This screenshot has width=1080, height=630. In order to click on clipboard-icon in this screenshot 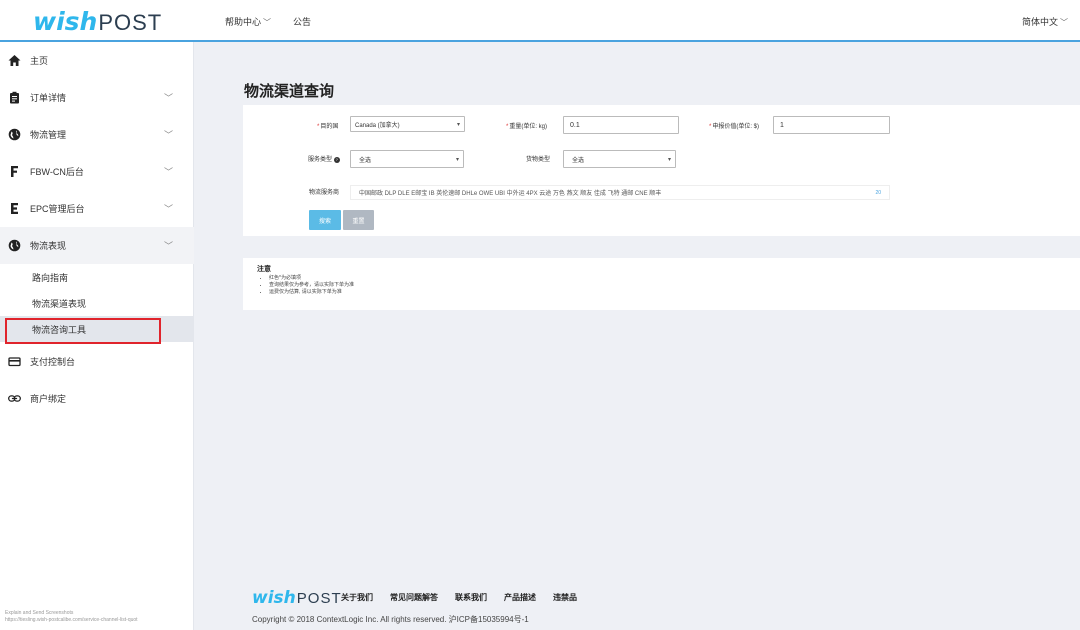, I will do `click(14, 97)`.